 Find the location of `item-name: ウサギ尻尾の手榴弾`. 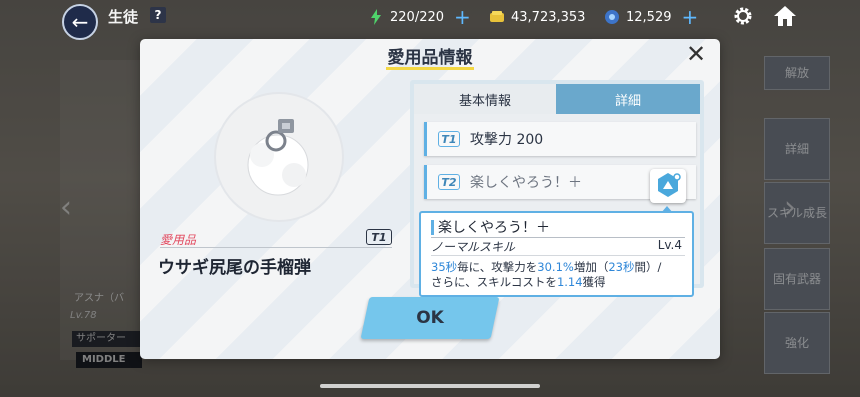

item-name: ウサギ尻尾の手榴弾 is located at coordinates (234, 268).